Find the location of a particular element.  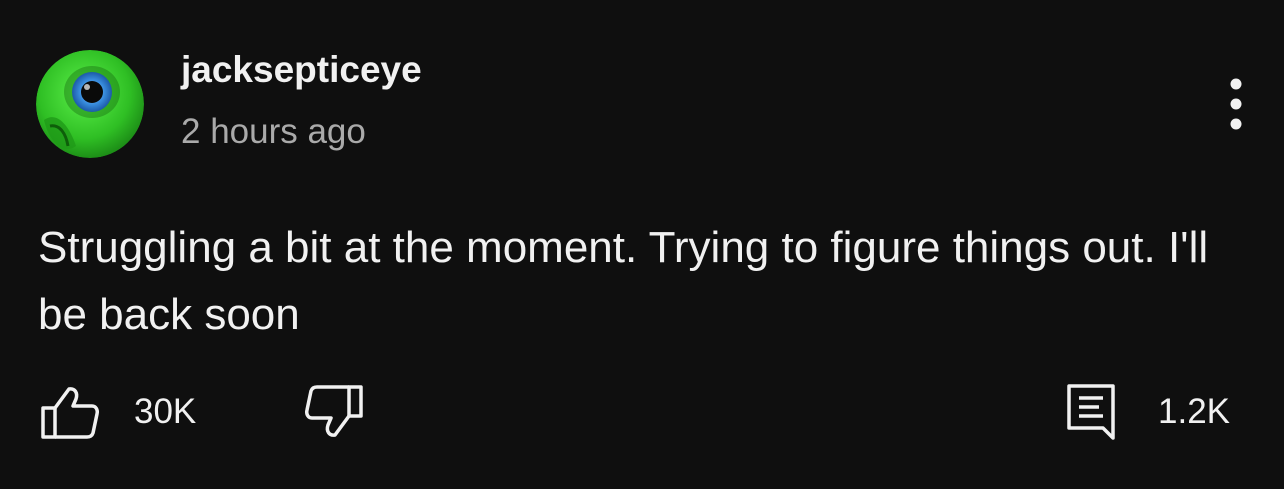

more-options-button is located at coordinates (1236, 104).